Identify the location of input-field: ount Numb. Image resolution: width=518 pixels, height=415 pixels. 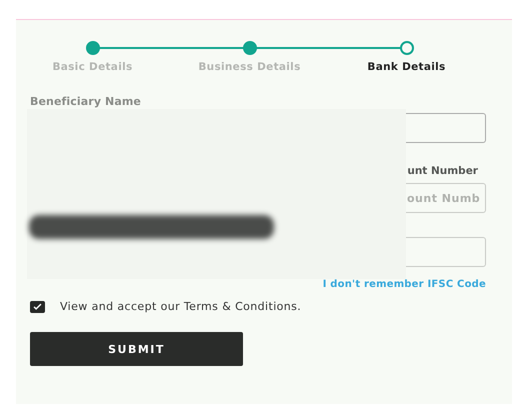
(445, 198).